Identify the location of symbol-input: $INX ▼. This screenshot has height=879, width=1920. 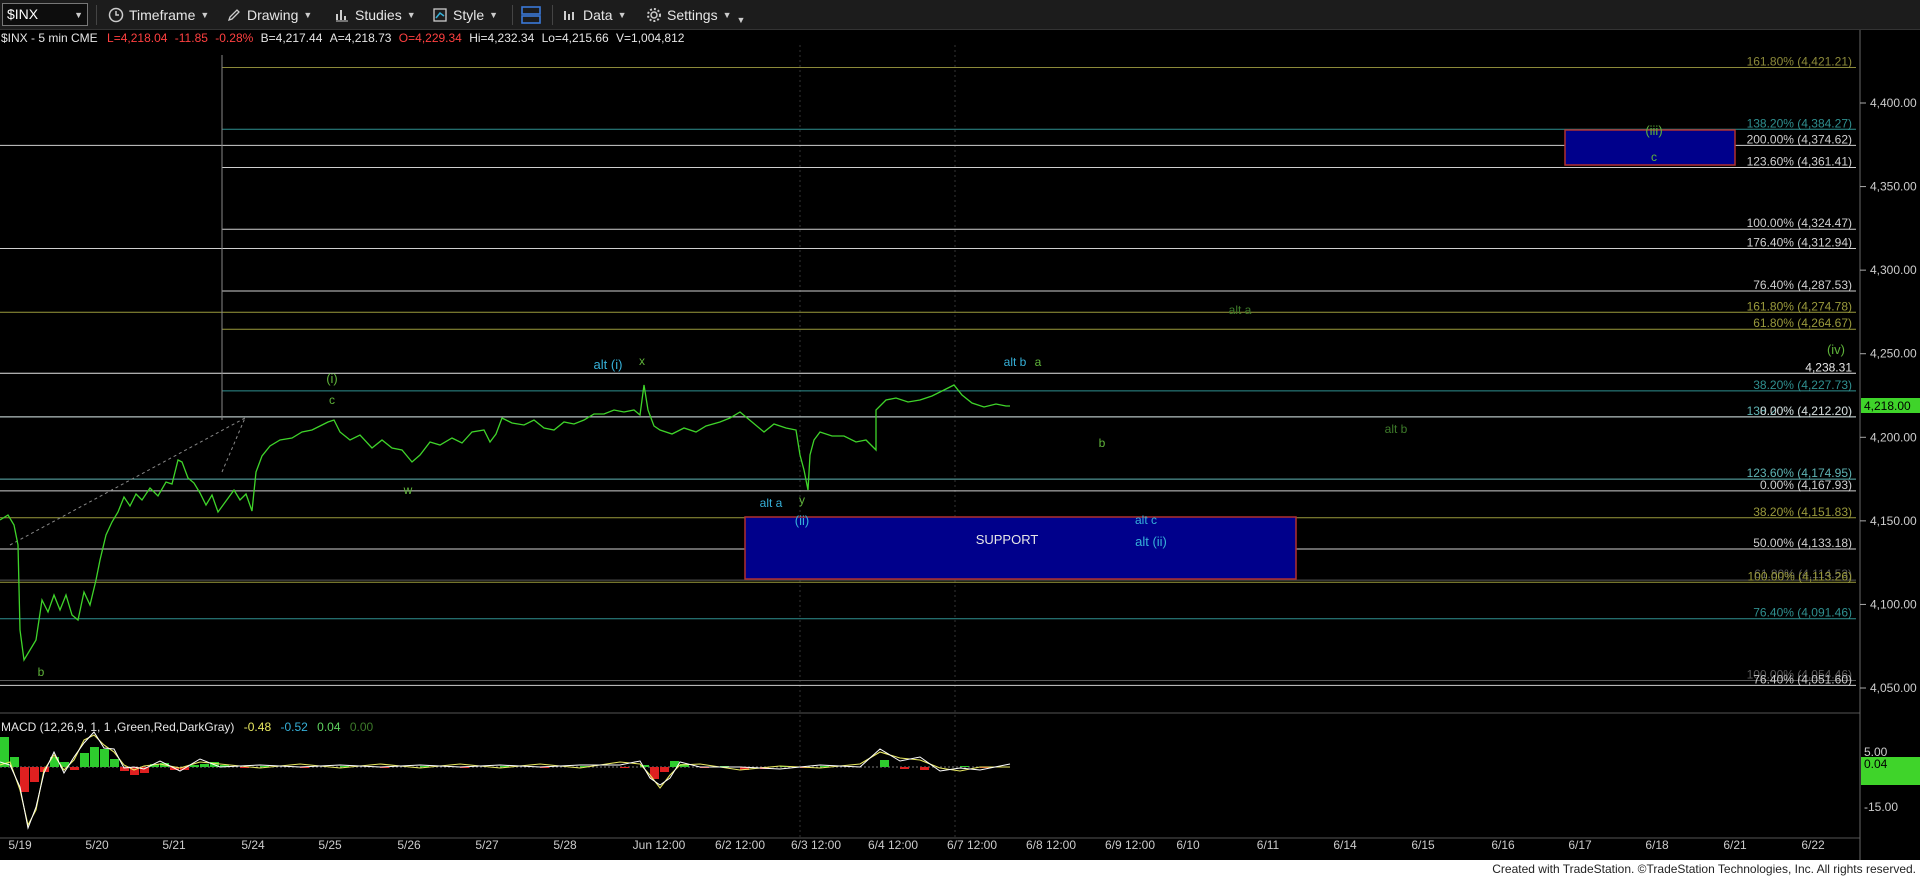
(45, 14).